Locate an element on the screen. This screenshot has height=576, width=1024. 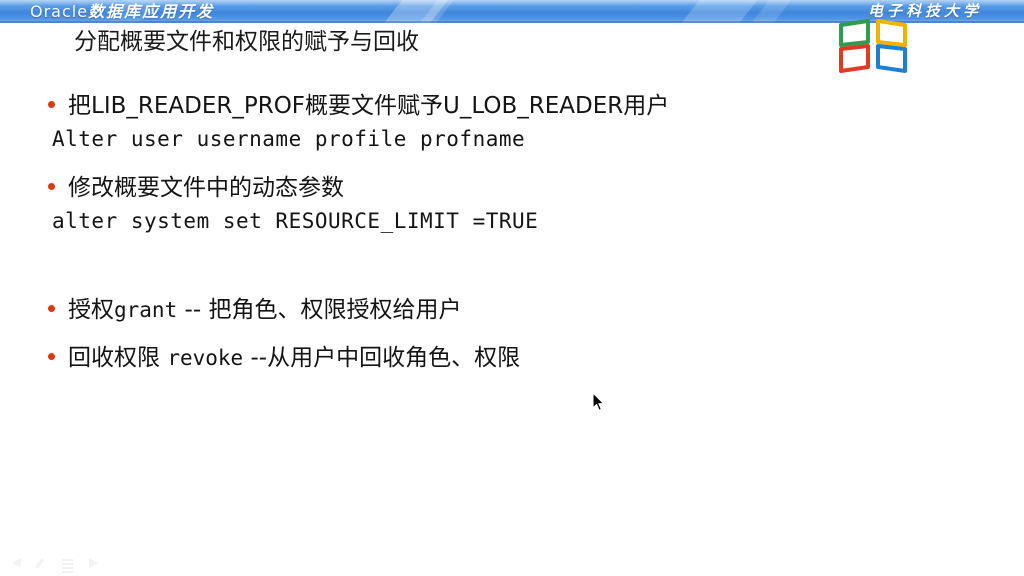
bullet-label: 修改概要文件中的动态参数 is located at coordinates (206, 188).